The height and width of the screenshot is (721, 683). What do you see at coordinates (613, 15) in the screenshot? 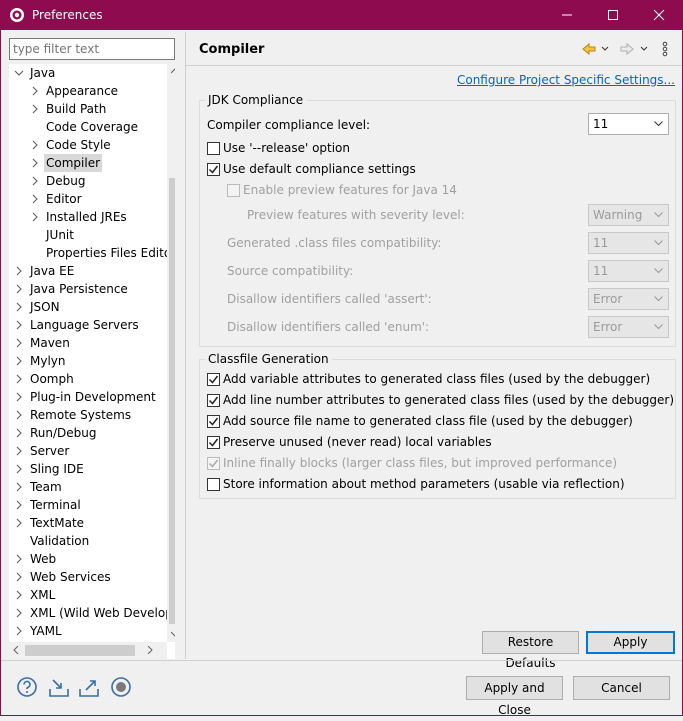
I see `maximize-button` at bounding box center [613, 15].